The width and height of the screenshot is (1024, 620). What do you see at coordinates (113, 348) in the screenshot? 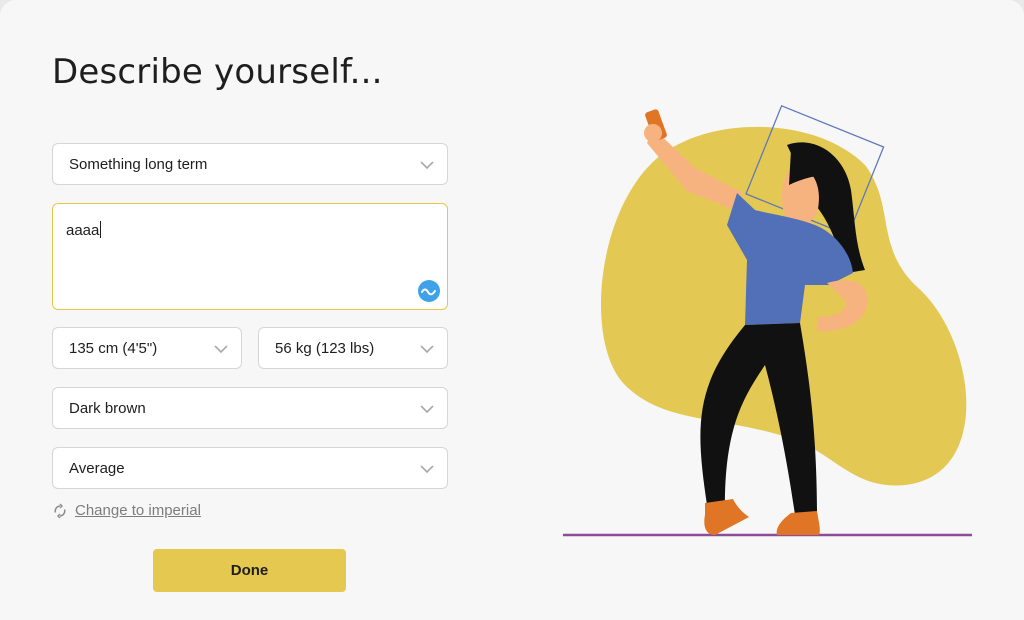
I see `height-value: 135 cm (4'5")` at bounding box center [113, 348].